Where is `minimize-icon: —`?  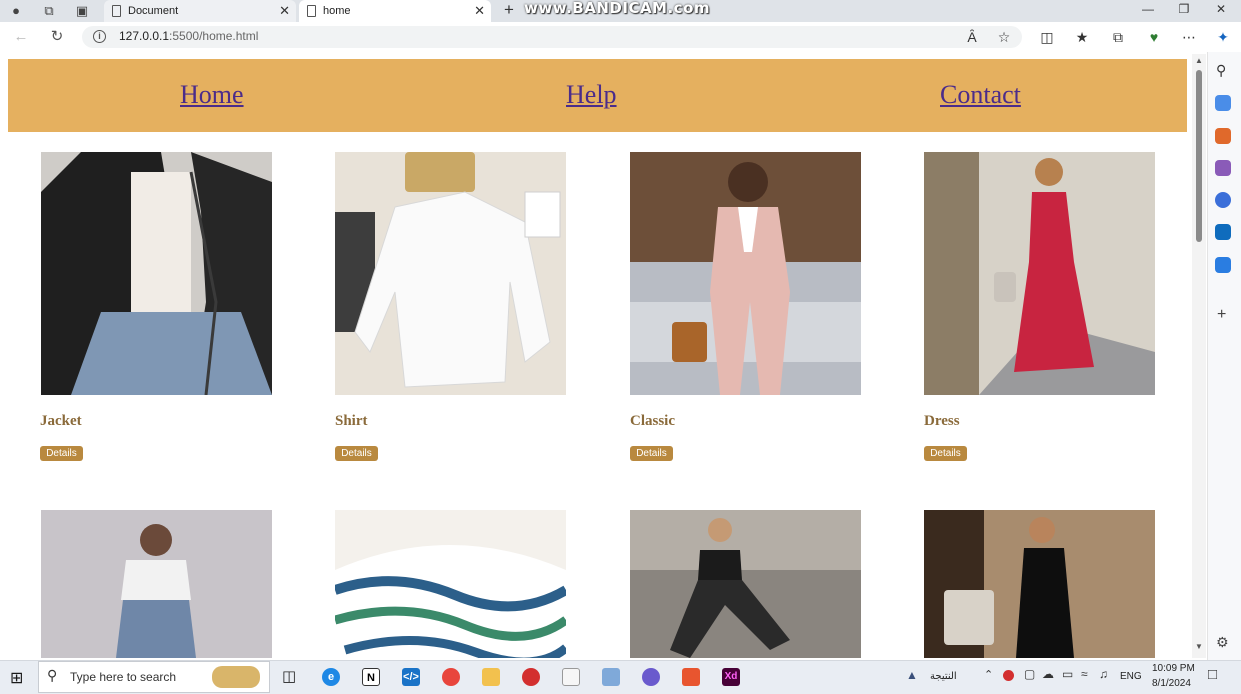 minimize-icon: — is located at coordinates (1148, 11).